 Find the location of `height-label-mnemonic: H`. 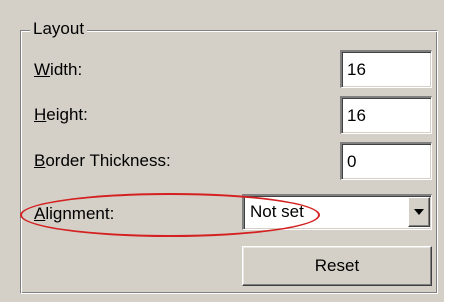

height-label-mnemonic: H is located at coordinates (40, 114).